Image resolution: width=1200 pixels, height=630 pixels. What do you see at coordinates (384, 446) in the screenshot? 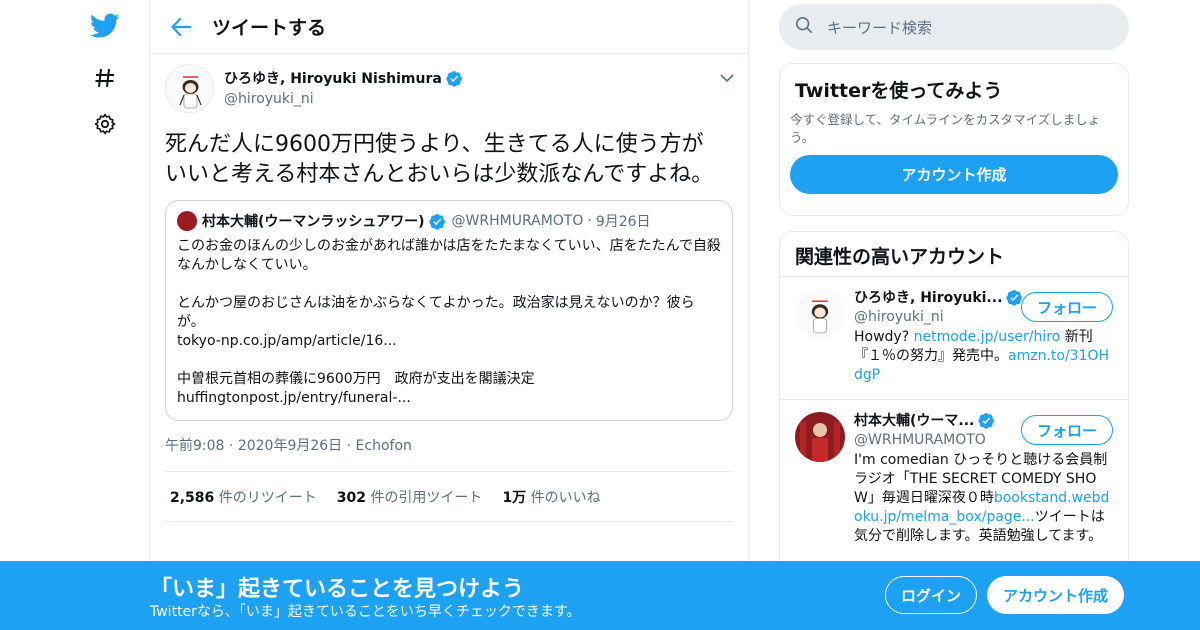
I see `tweet-source: Echofon` at bounding box center [384, 446].